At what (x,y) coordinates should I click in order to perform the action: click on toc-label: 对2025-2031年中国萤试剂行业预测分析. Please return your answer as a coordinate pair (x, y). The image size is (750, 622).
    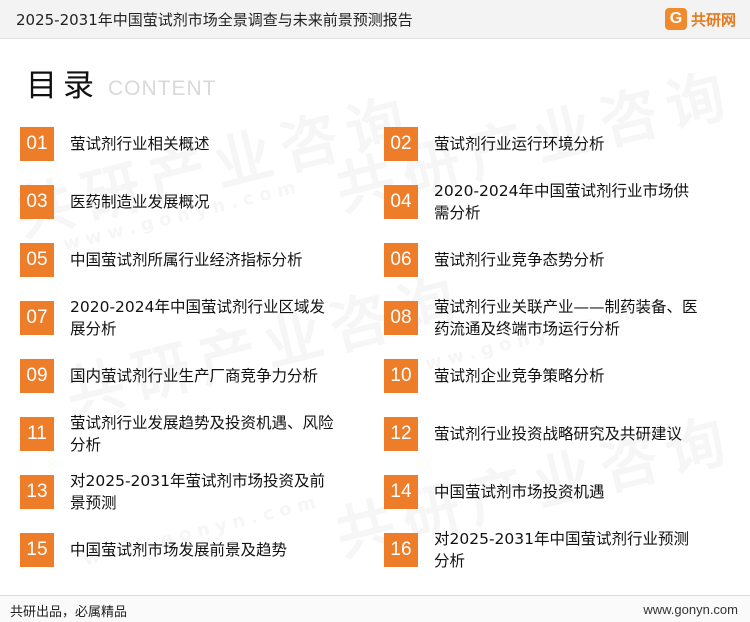
    Looking at the image, I should click on (561, 550).